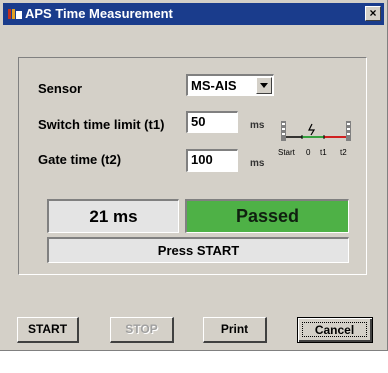  What do you see at coordinates (257, 125) in the screenshot?
I see `switch-time-unit: ms` at bounding box center [257, 125].